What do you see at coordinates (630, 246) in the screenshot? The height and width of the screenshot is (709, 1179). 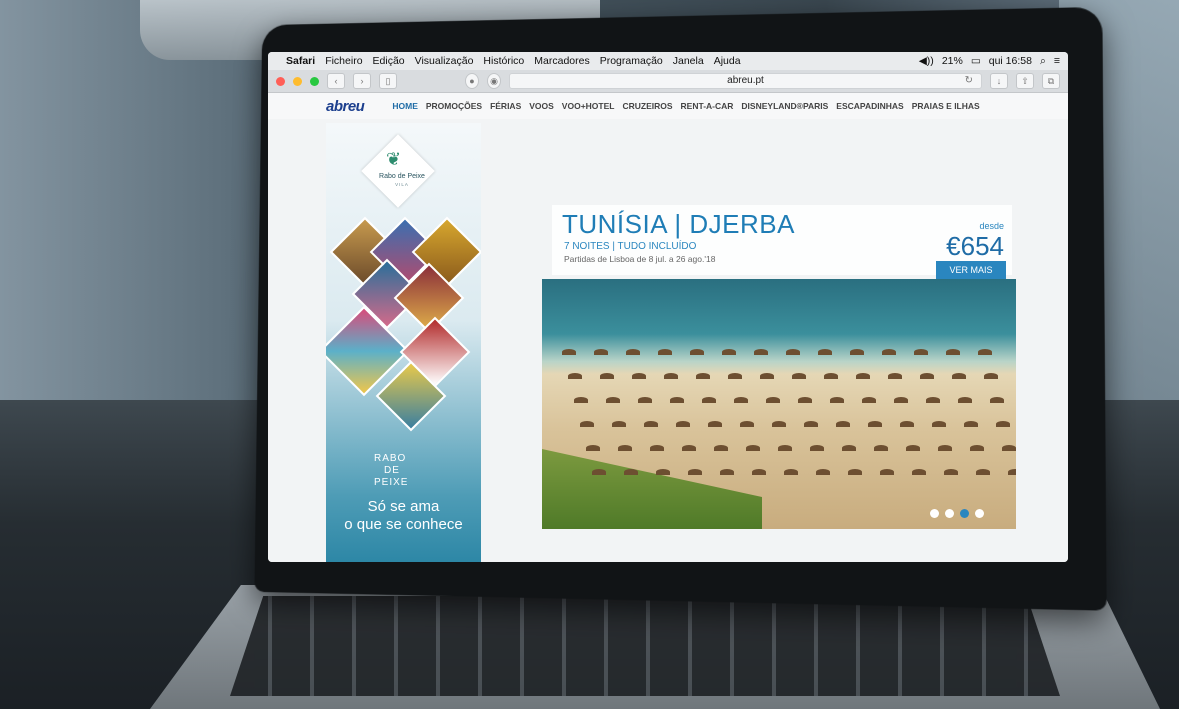 I see `promo-subtitle: 7 NOITES | TUDO INCLUÍDO` at bounding box center [630, 246].